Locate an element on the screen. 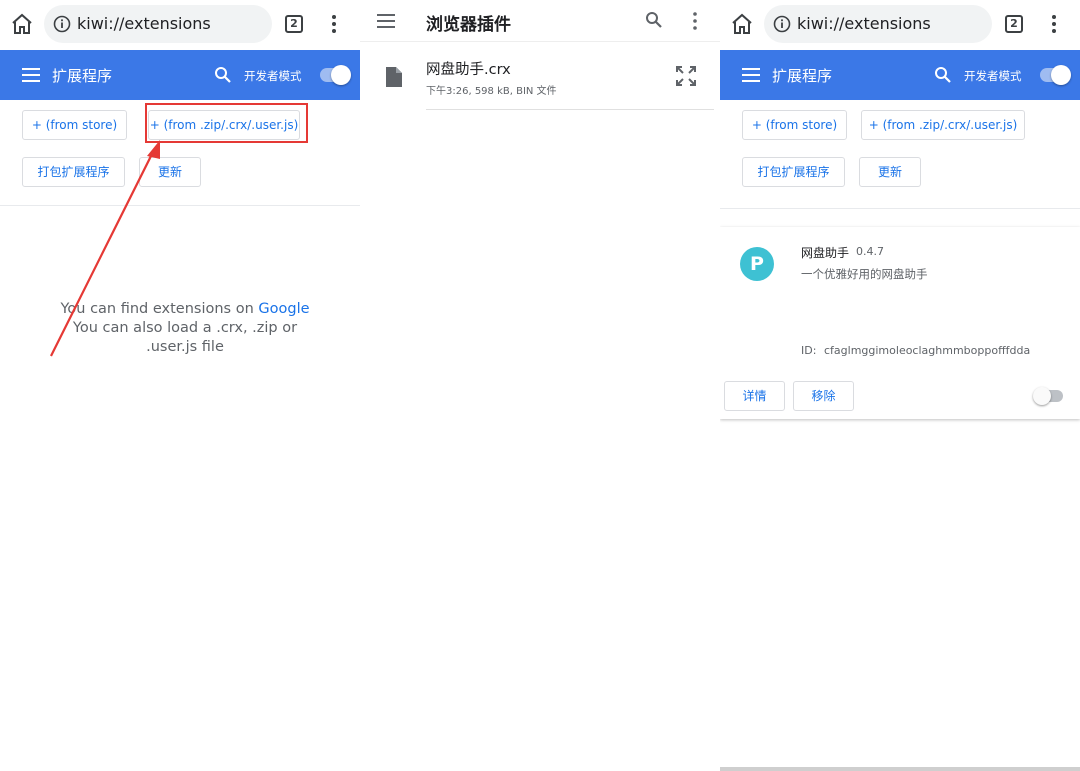  file-picker-title: 浏览器插件 is located at coordinates (468, 25).